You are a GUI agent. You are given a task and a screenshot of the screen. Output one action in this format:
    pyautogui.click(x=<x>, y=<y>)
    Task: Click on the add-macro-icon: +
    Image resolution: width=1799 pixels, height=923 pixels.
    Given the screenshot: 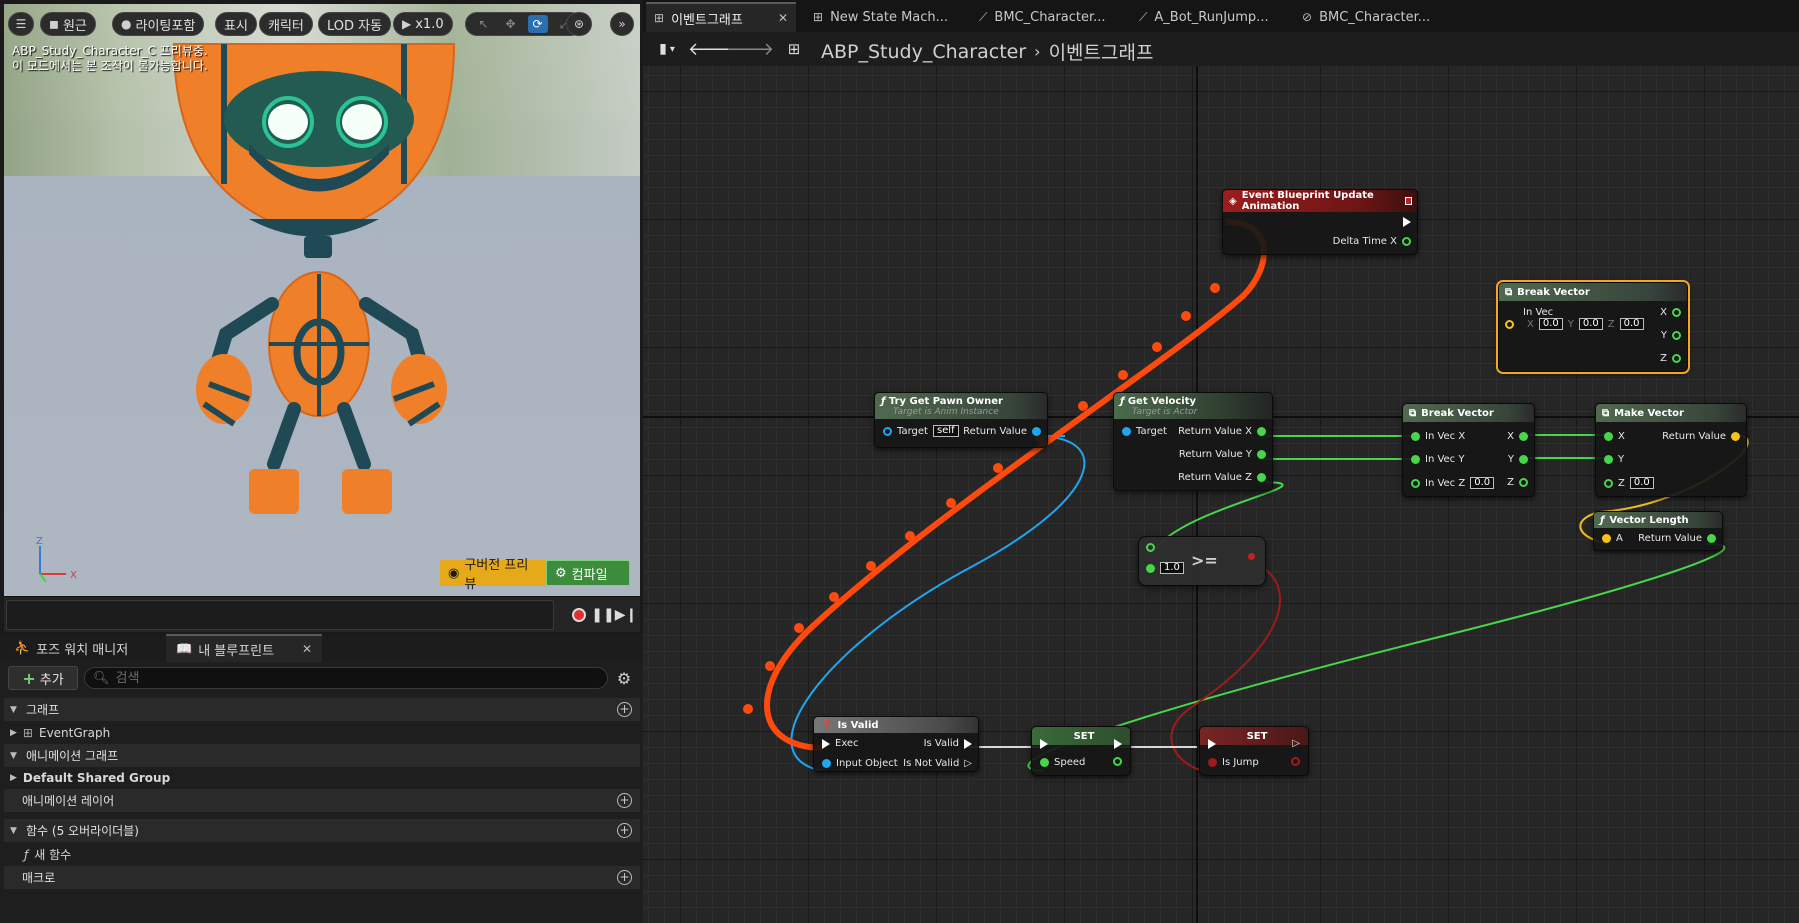 What is the action you would take?
    pyautogui.click(x=624, y=877)
    